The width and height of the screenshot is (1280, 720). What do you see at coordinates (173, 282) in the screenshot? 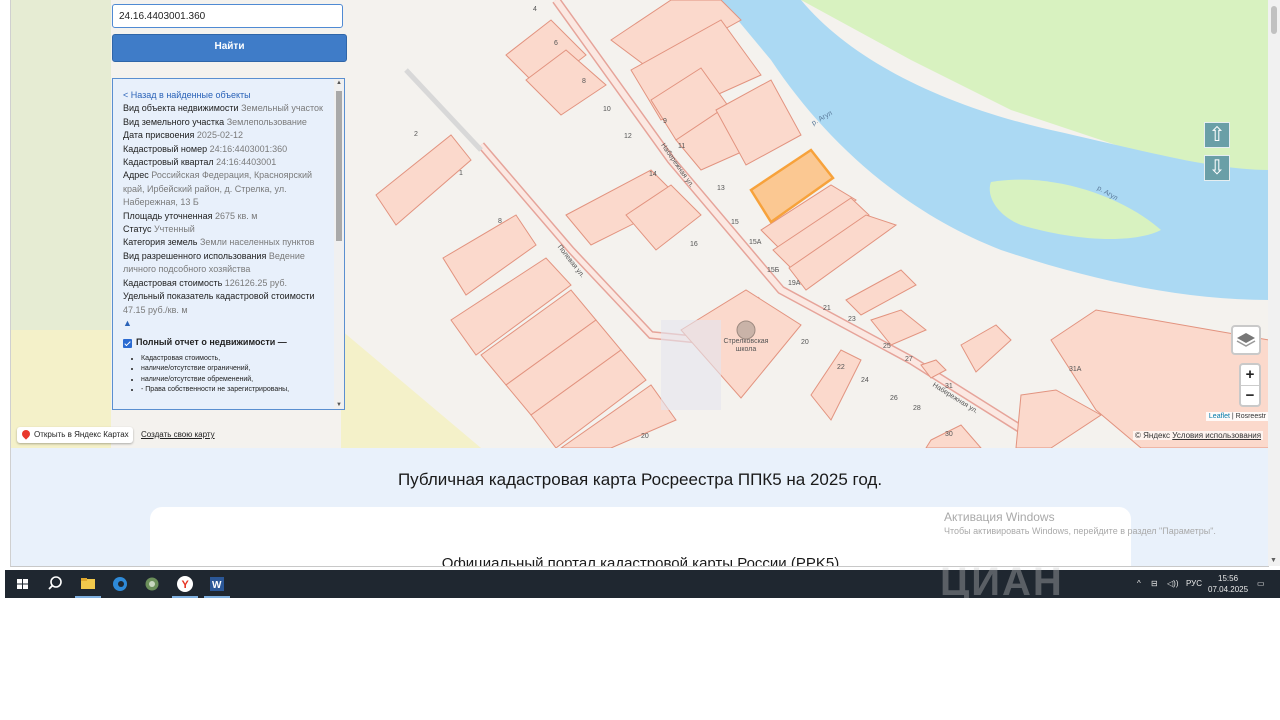
I see `info-label: Кадастровая стоимость` at bounding box center [173, 282].